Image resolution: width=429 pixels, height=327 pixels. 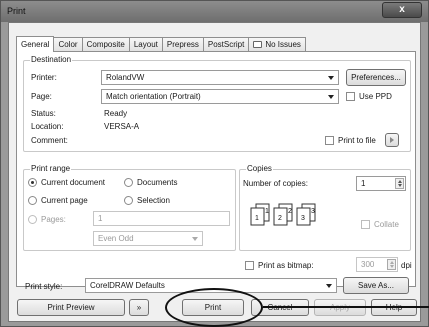 I want to click on use-ppd-checkbox, so click(x=350, y=96).